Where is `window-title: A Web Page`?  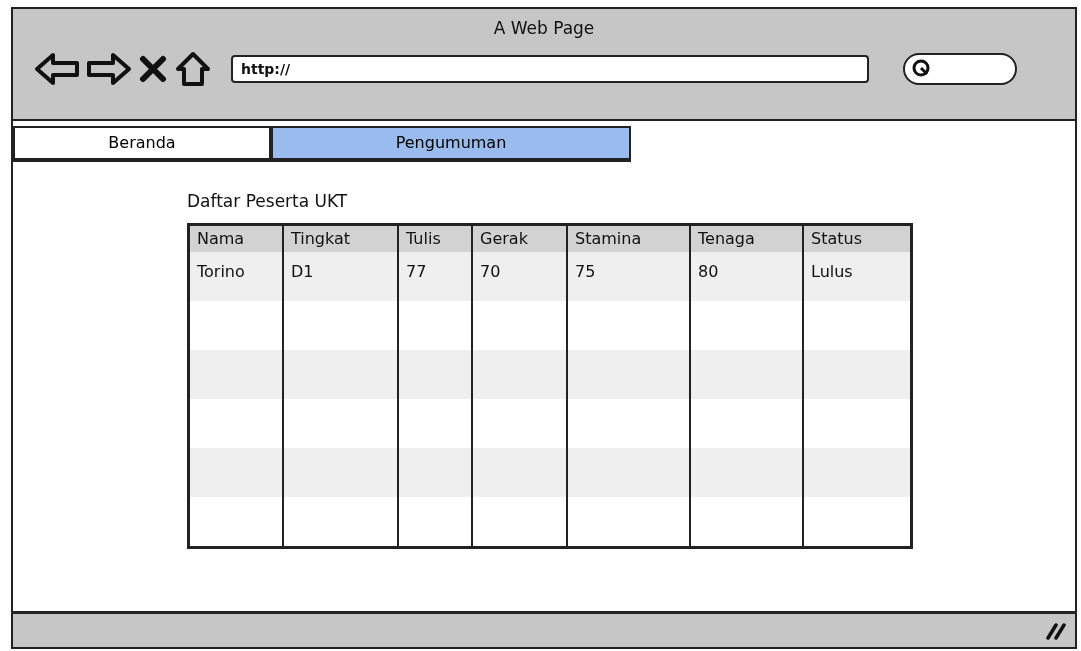 window-title: A Web Page is located at coordinates (544, 28).